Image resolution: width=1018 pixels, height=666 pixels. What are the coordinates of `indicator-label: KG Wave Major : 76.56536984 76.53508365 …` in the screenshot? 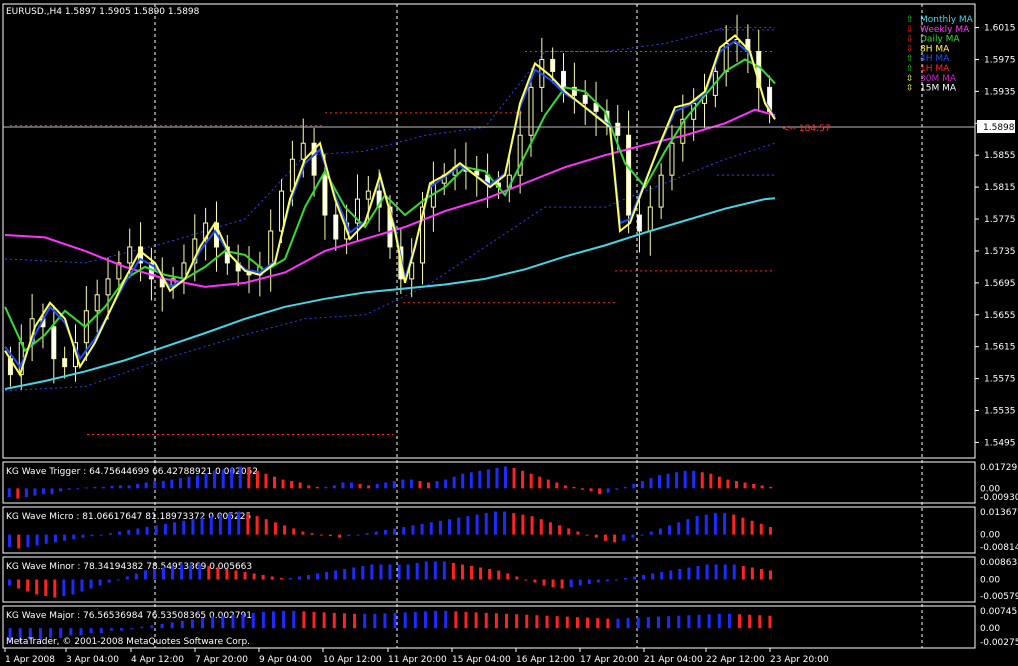 It's located at (129, 616).